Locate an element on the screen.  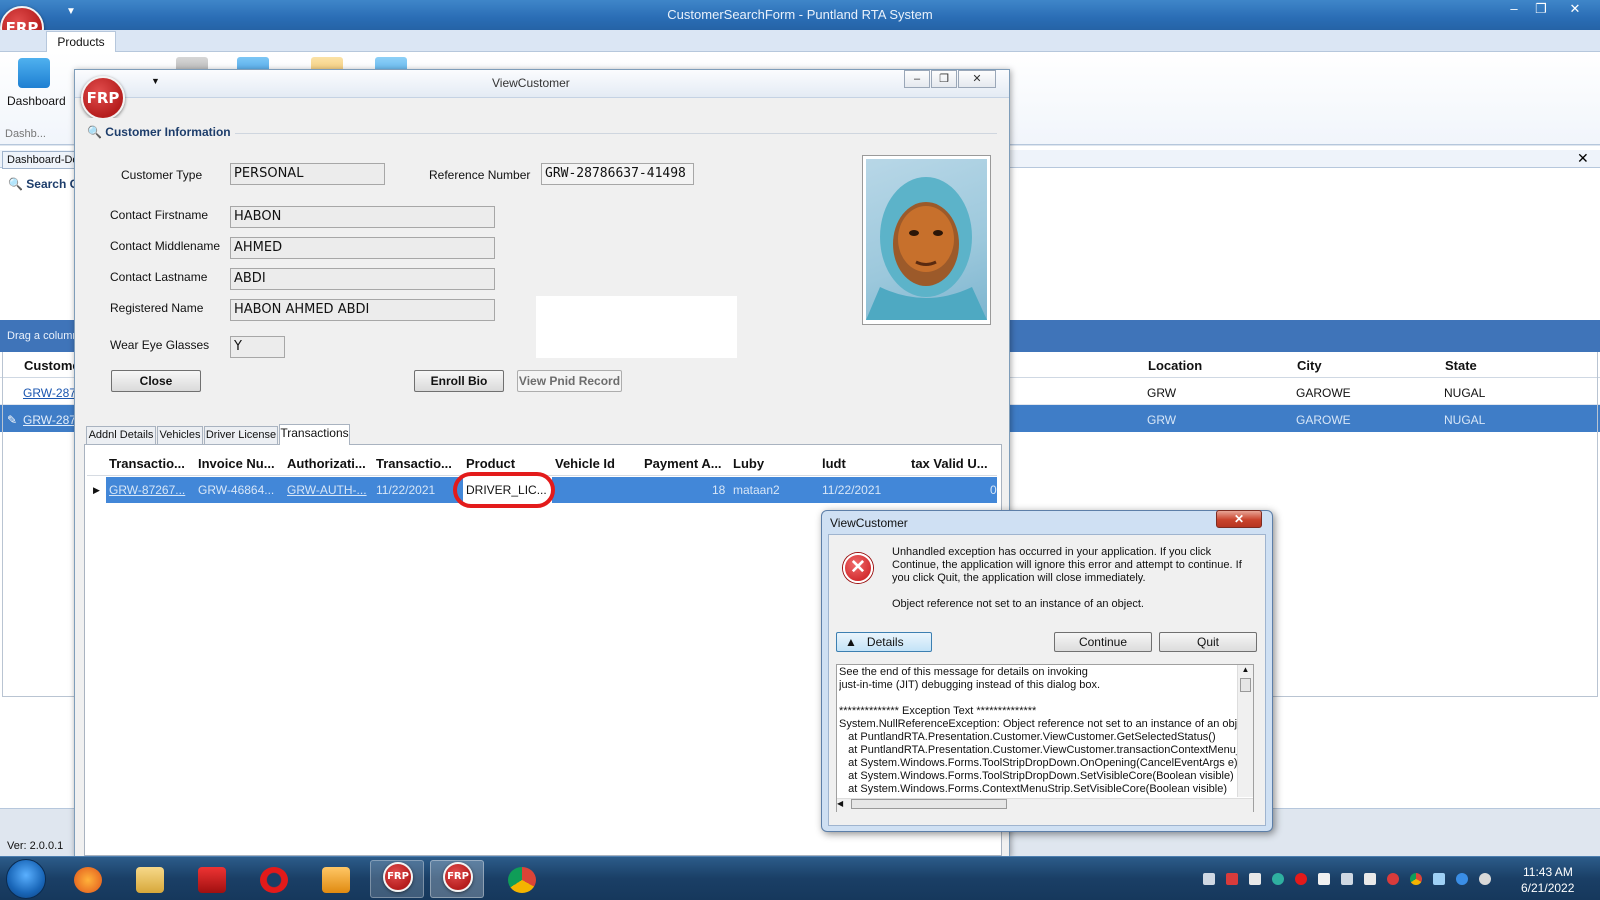
tab-vehicles: Vehicles is located at coordinates (180, 435).